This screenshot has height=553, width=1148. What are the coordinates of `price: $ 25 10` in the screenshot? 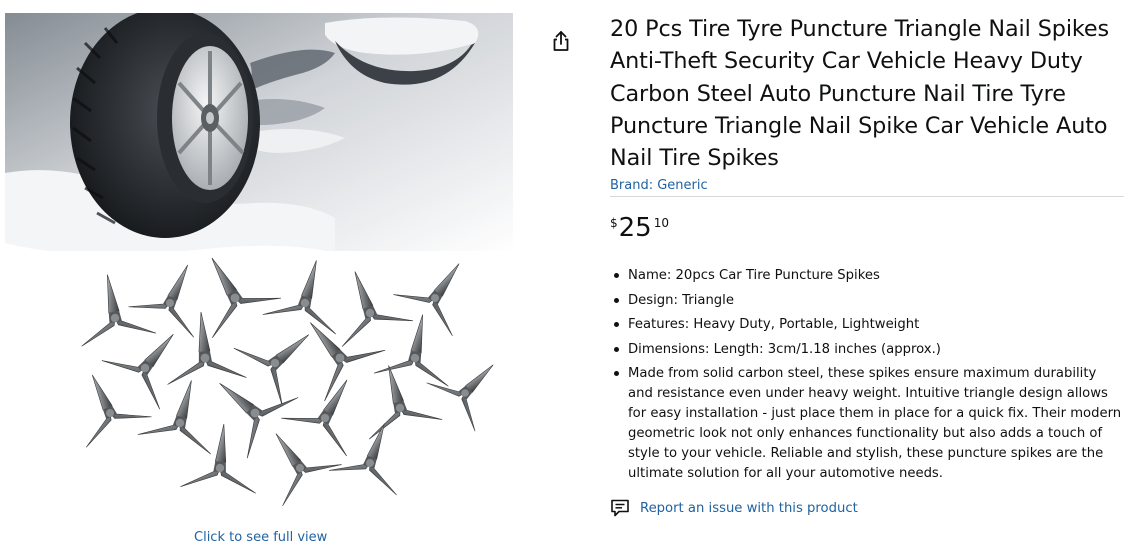 It's located at (867, 228).